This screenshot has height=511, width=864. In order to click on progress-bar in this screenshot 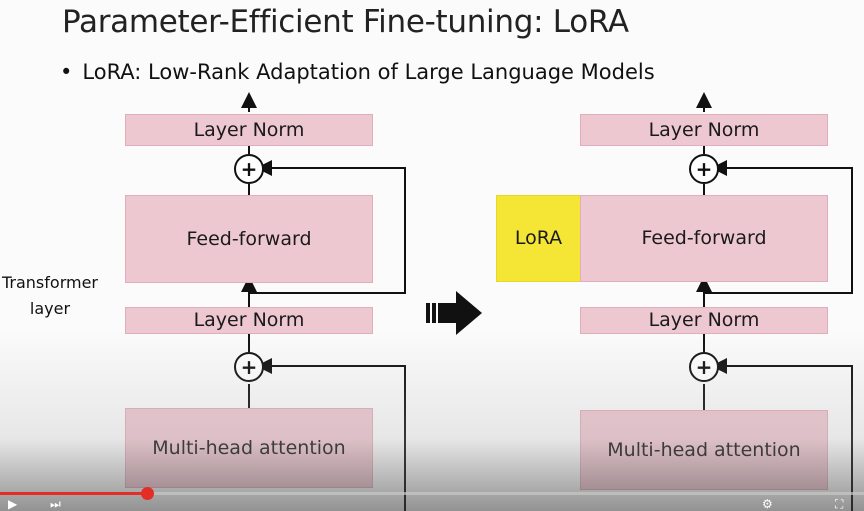, I will do `click(432, 493)`.